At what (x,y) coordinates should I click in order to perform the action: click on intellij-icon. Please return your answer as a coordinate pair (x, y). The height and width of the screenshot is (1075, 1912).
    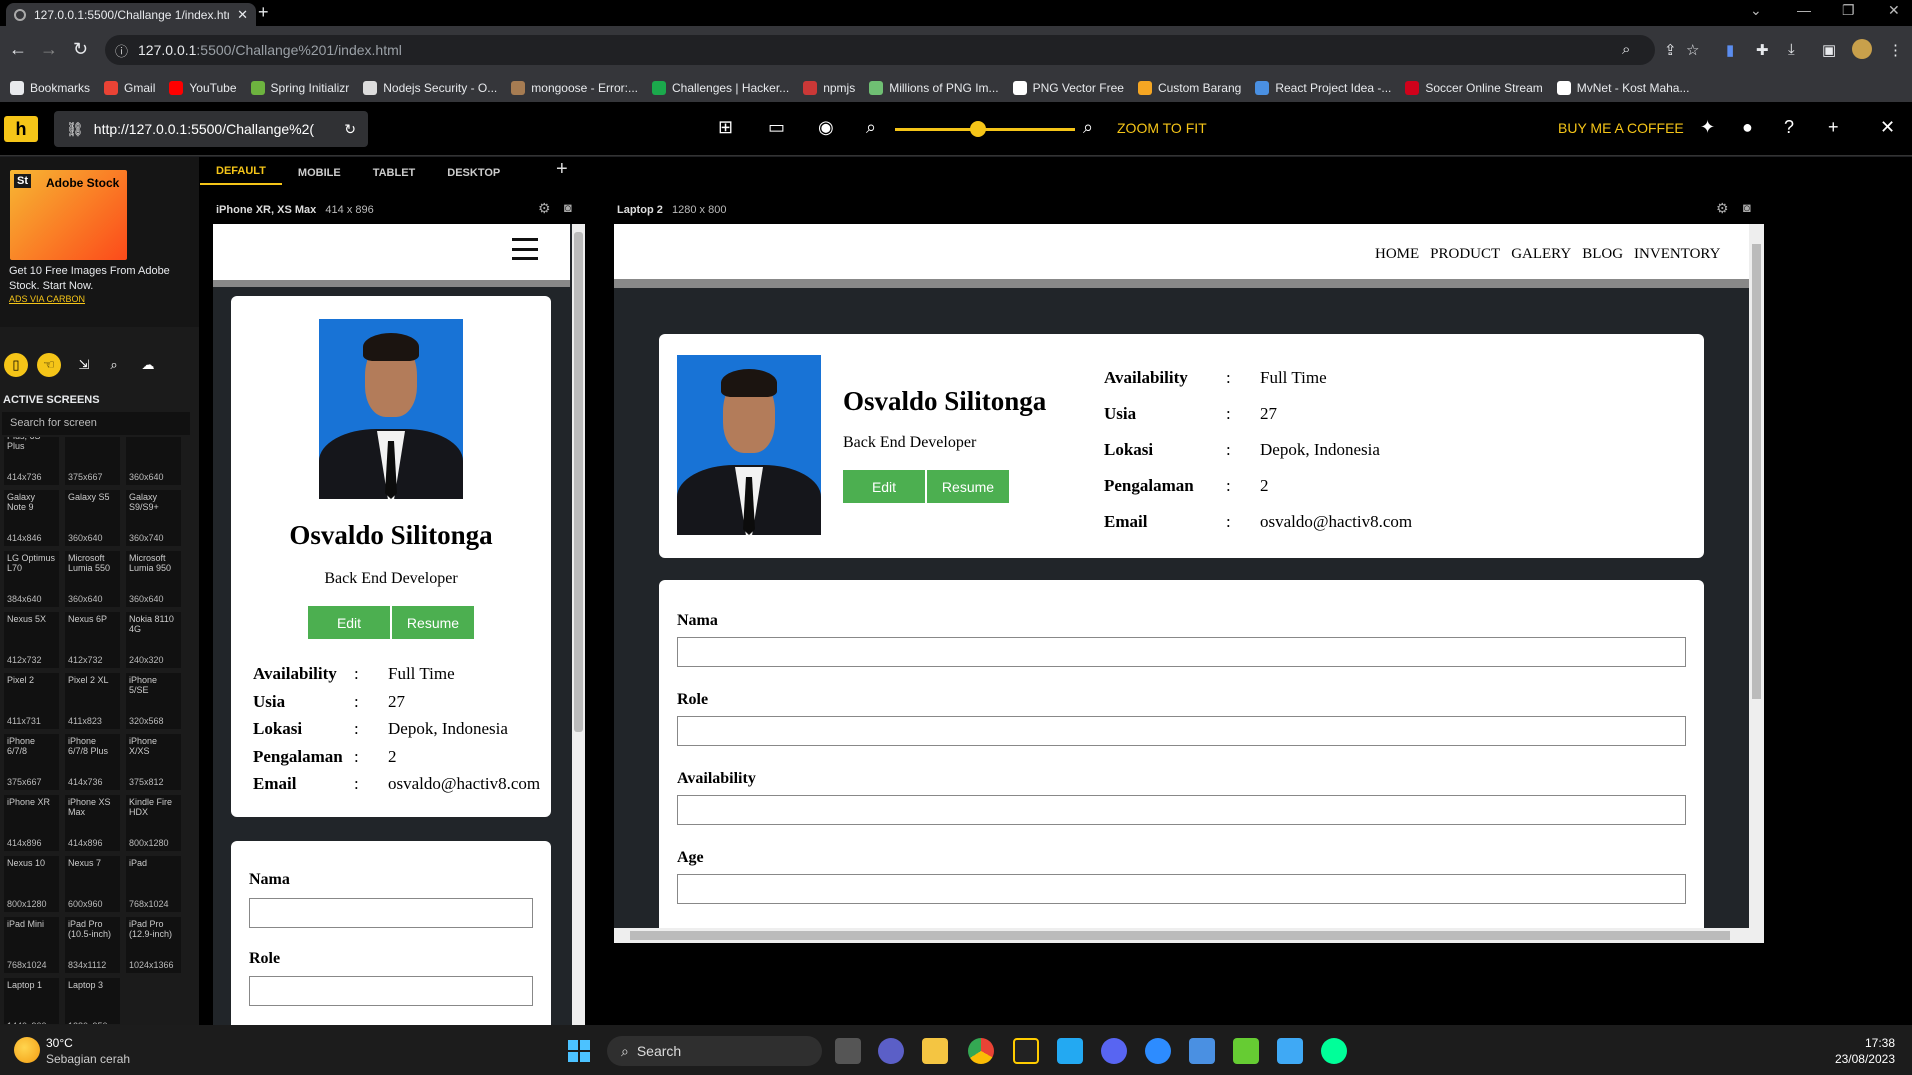
    Looking at the image, I should click on (1026, 1051).